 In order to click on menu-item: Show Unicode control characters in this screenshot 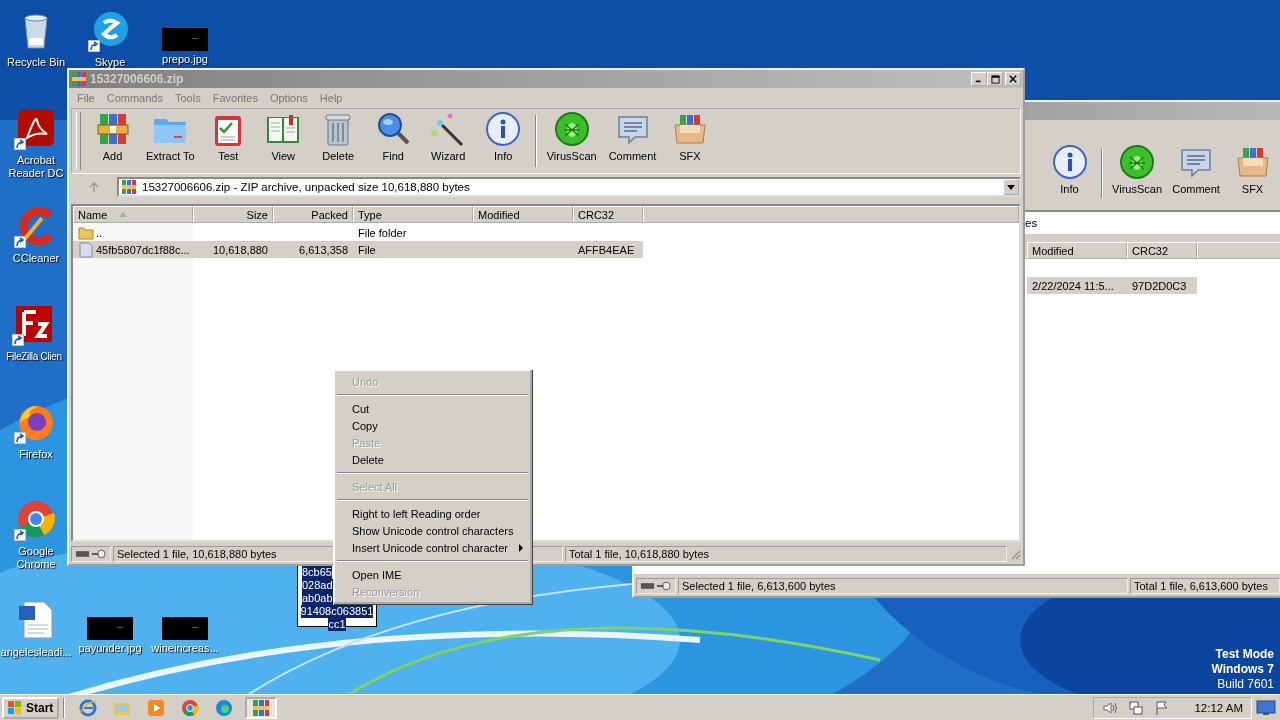, I will do `click(432, 530)`.